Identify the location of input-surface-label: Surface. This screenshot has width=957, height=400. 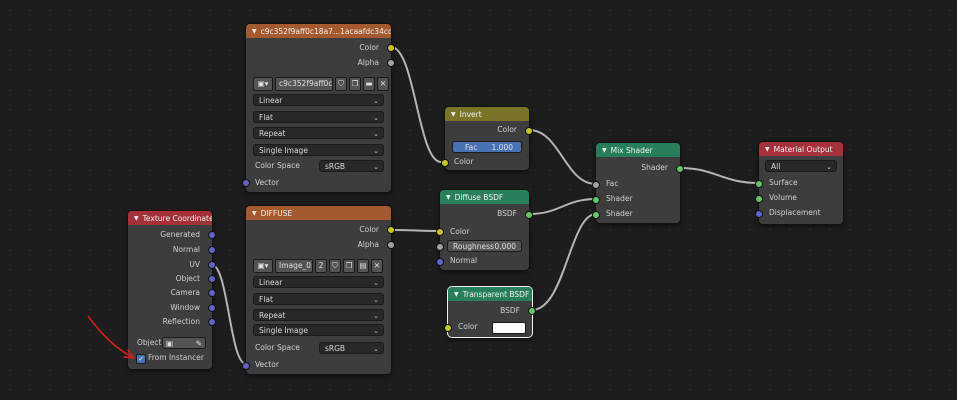
(783, 182).